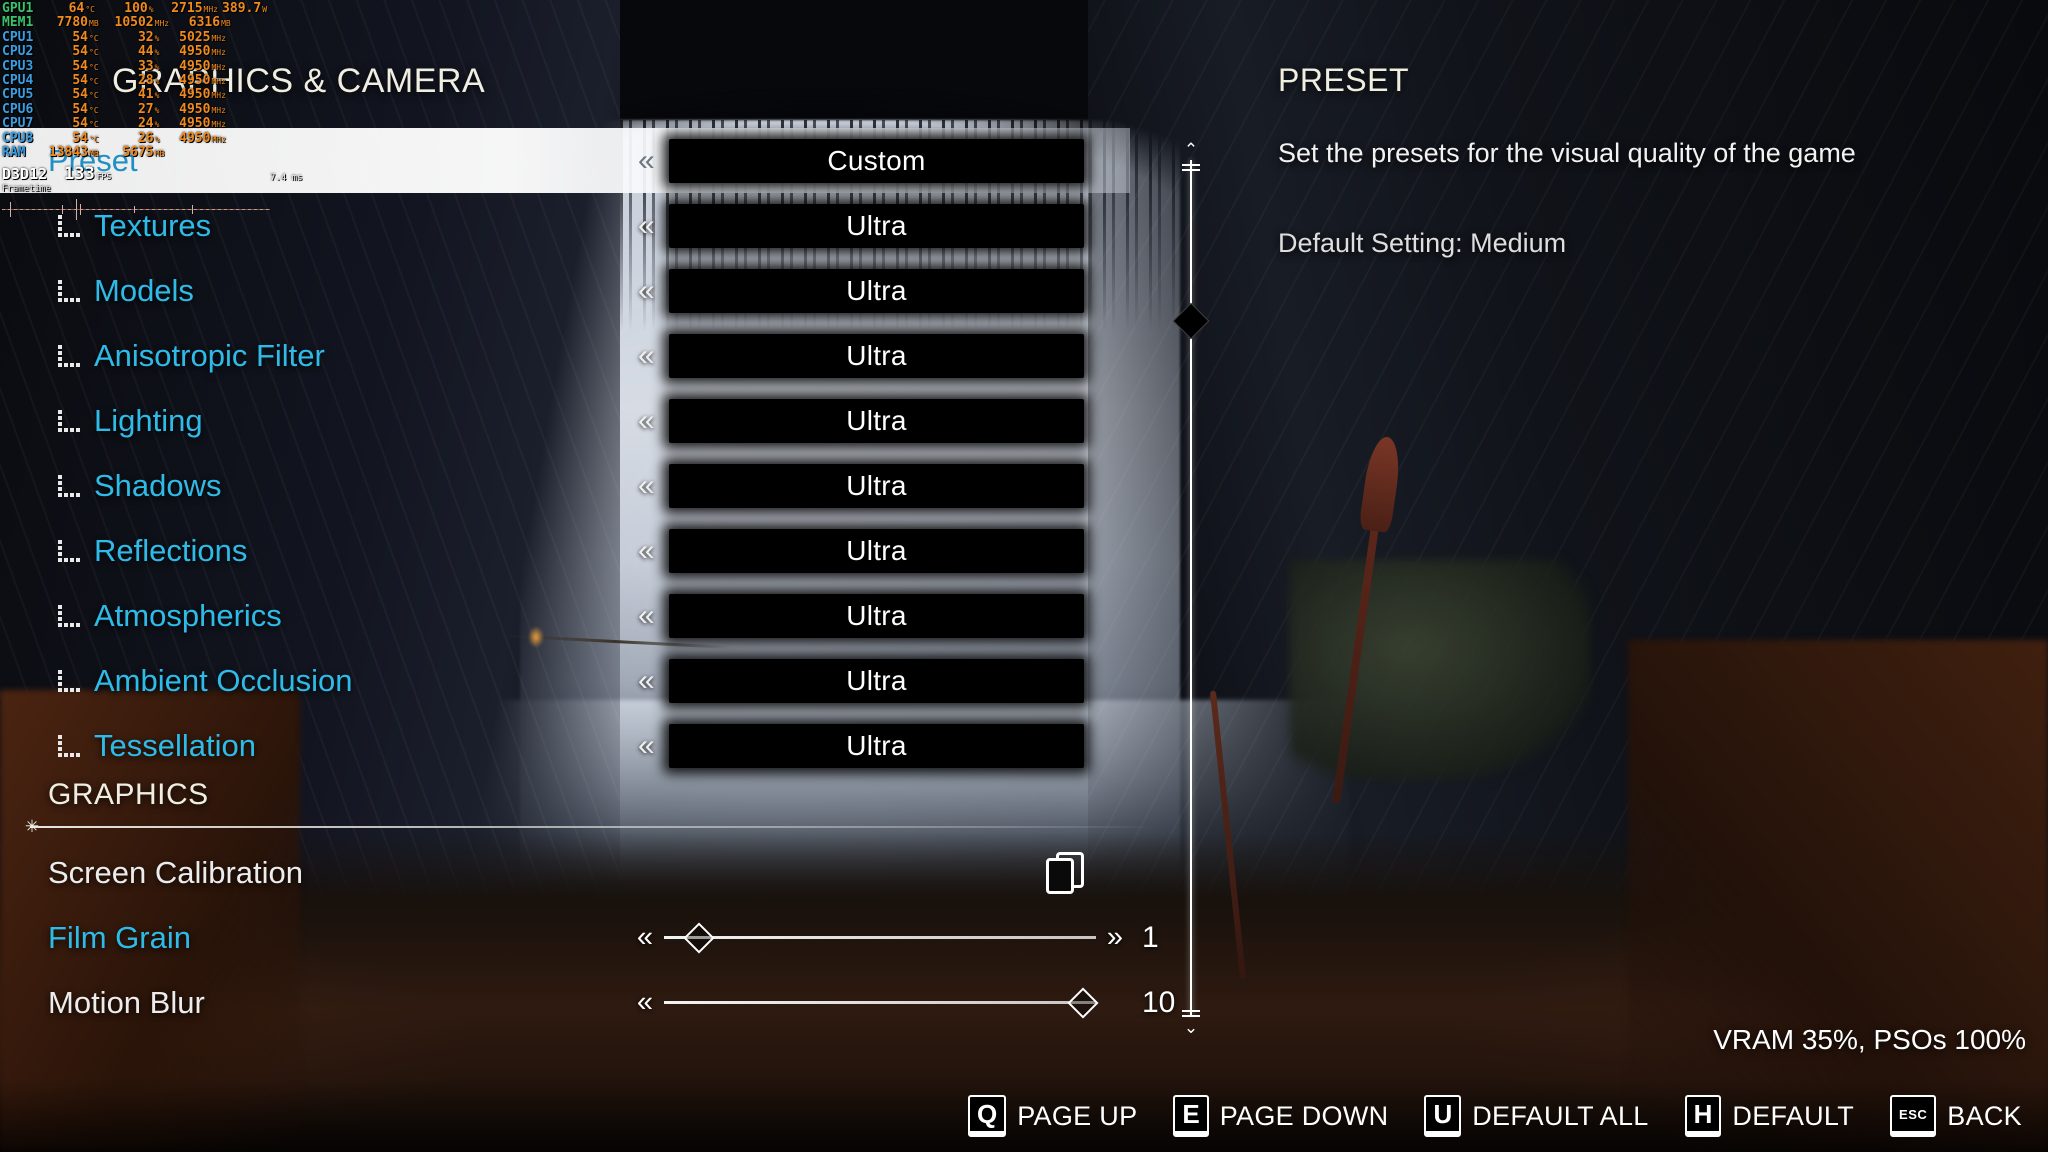 This screenshot has width=2048, height=1152. Describe the element at coordinates (145, 124) in the screenshot. I see `perf-row-value: 24` at that location.